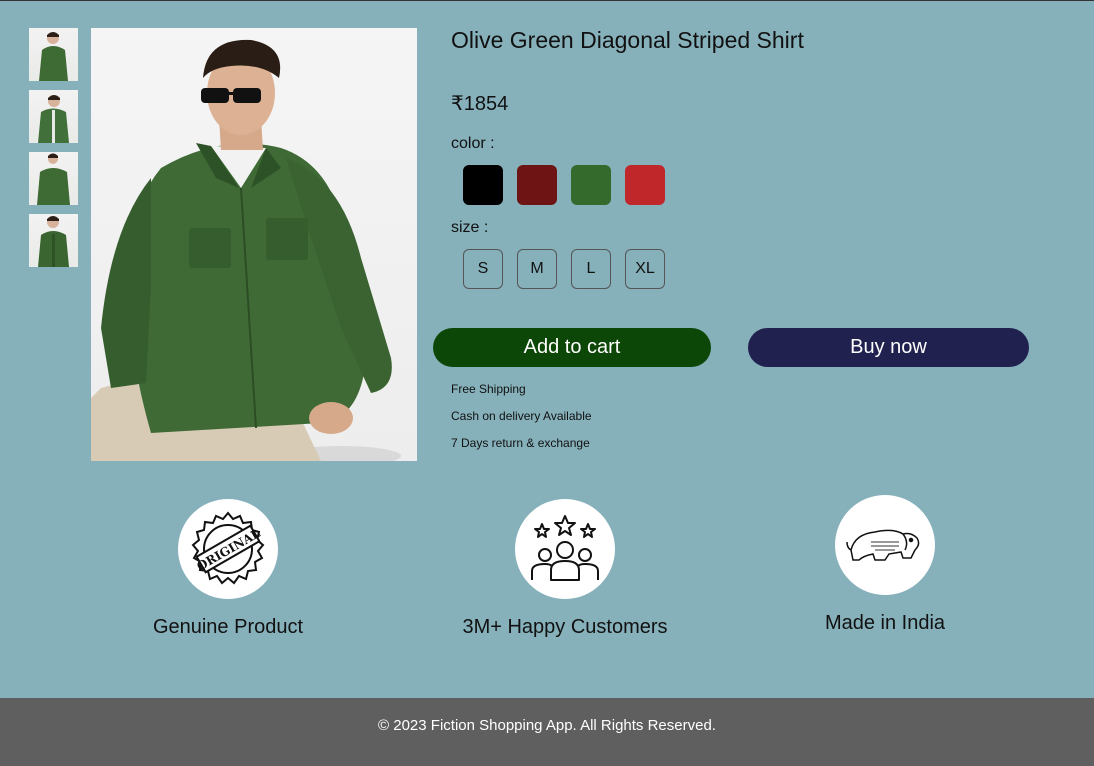 This screenshot has height=766, width=1094. What do you see at coordinates (483, 269) in the screenshot?
I see `size-option-s: S` at bounding box center [483, 269].